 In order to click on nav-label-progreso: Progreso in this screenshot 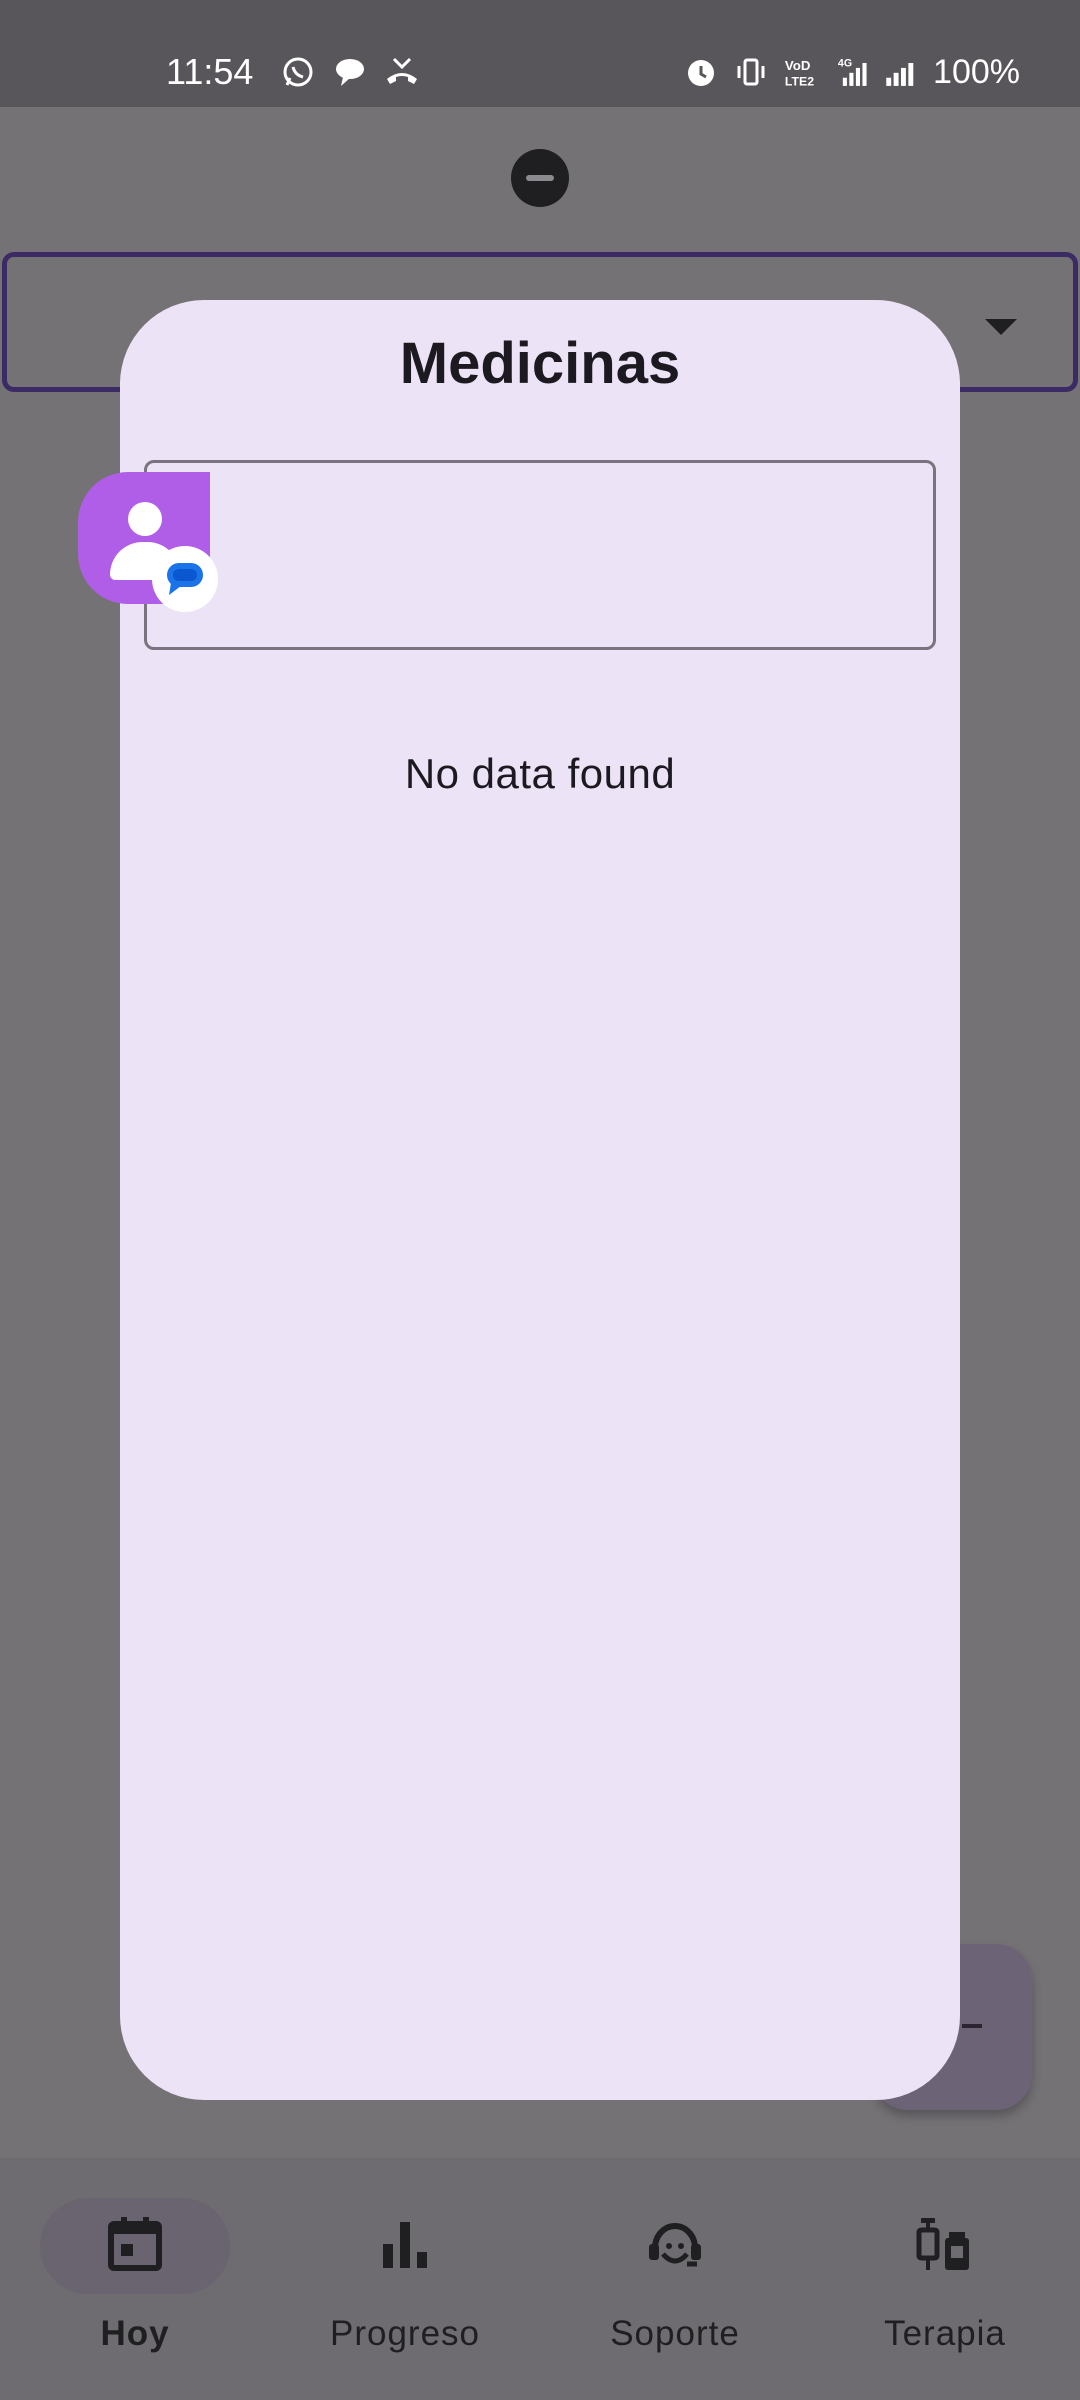, I will do `click(405, 2333)`.